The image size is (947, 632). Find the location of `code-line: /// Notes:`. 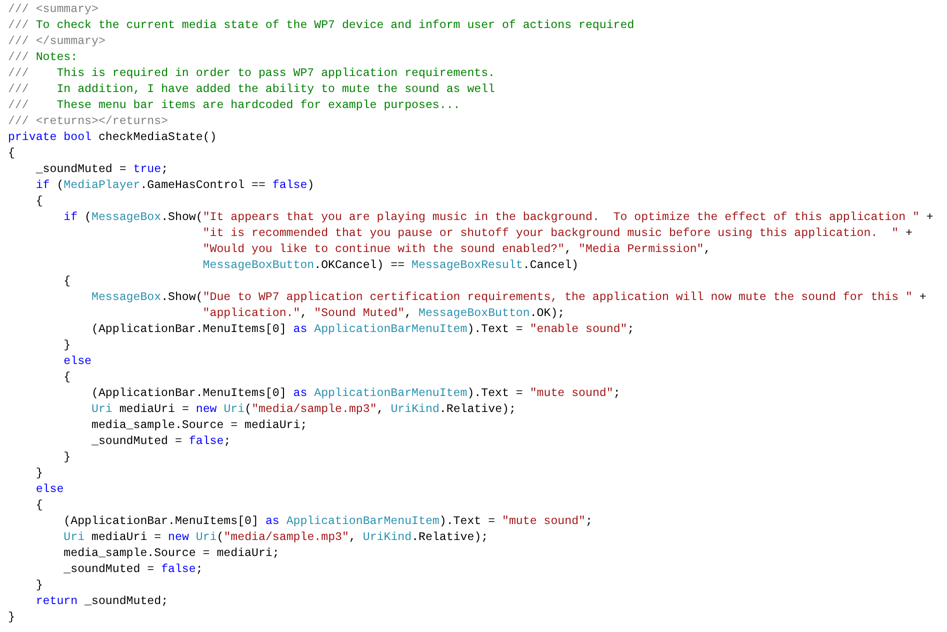

code-line: /// Notes: is located at coordinates (43, 58).